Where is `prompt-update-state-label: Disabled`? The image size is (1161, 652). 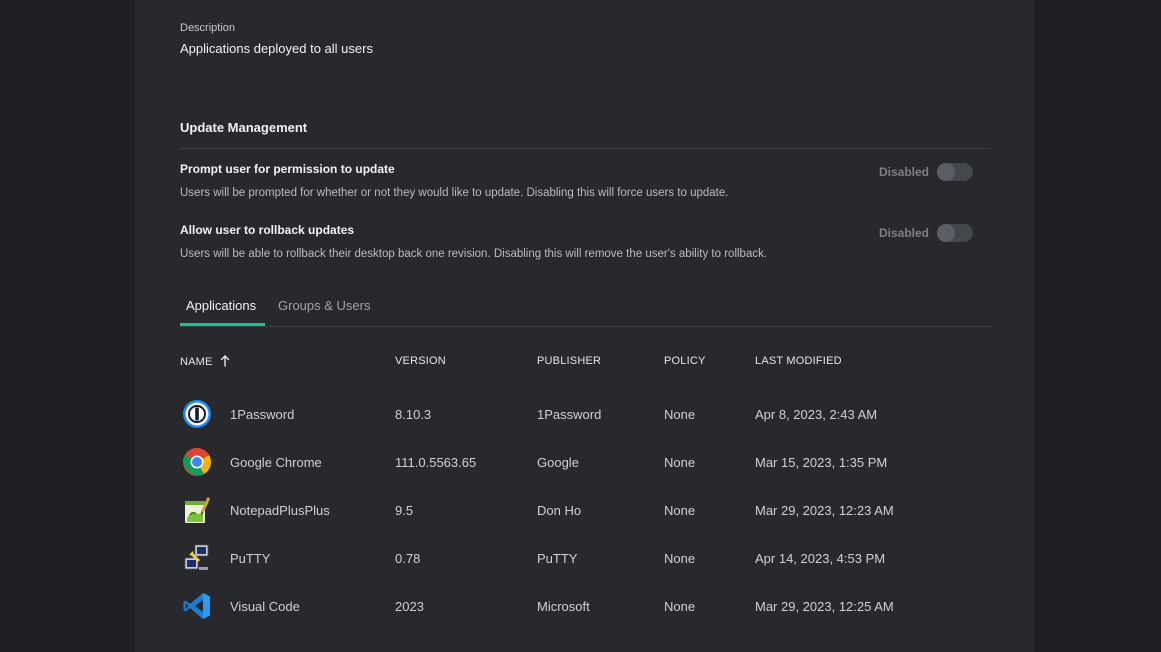 prompt-update-state-label: Disabled is located at coordinates (904, 172).